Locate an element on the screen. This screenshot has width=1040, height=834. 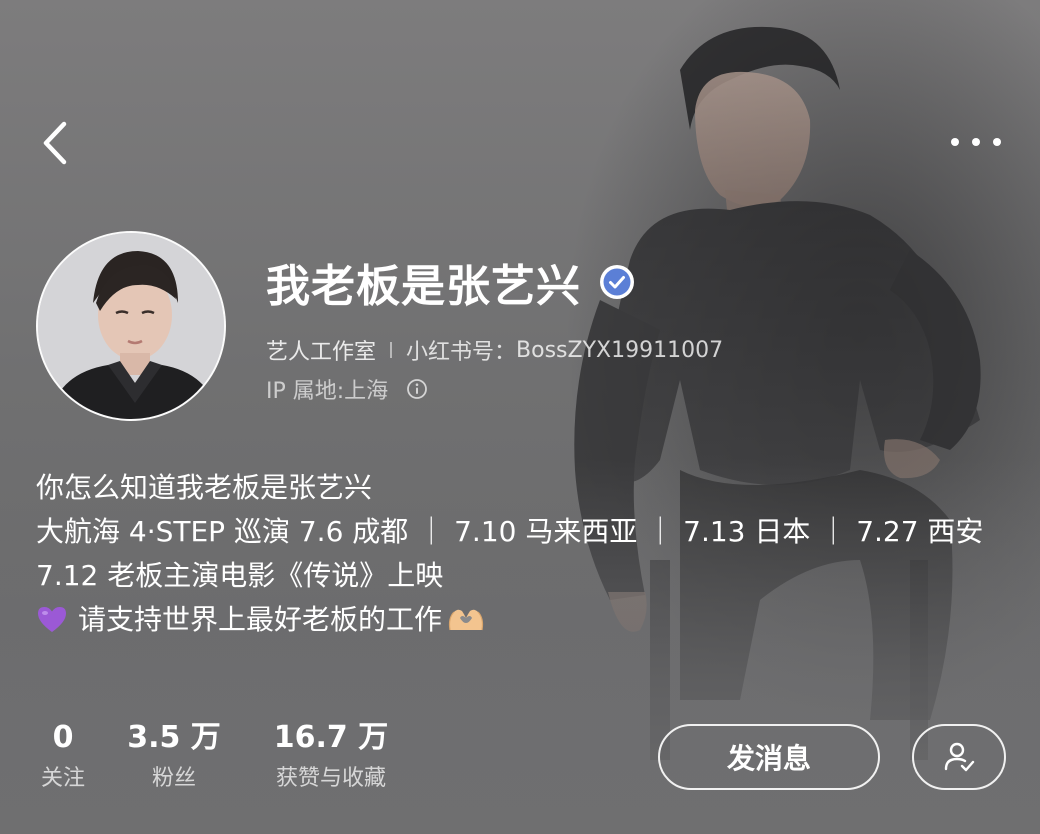
bio-line: 你怎么知道我老板是张艺兴 is located at coordinates (204, 487).